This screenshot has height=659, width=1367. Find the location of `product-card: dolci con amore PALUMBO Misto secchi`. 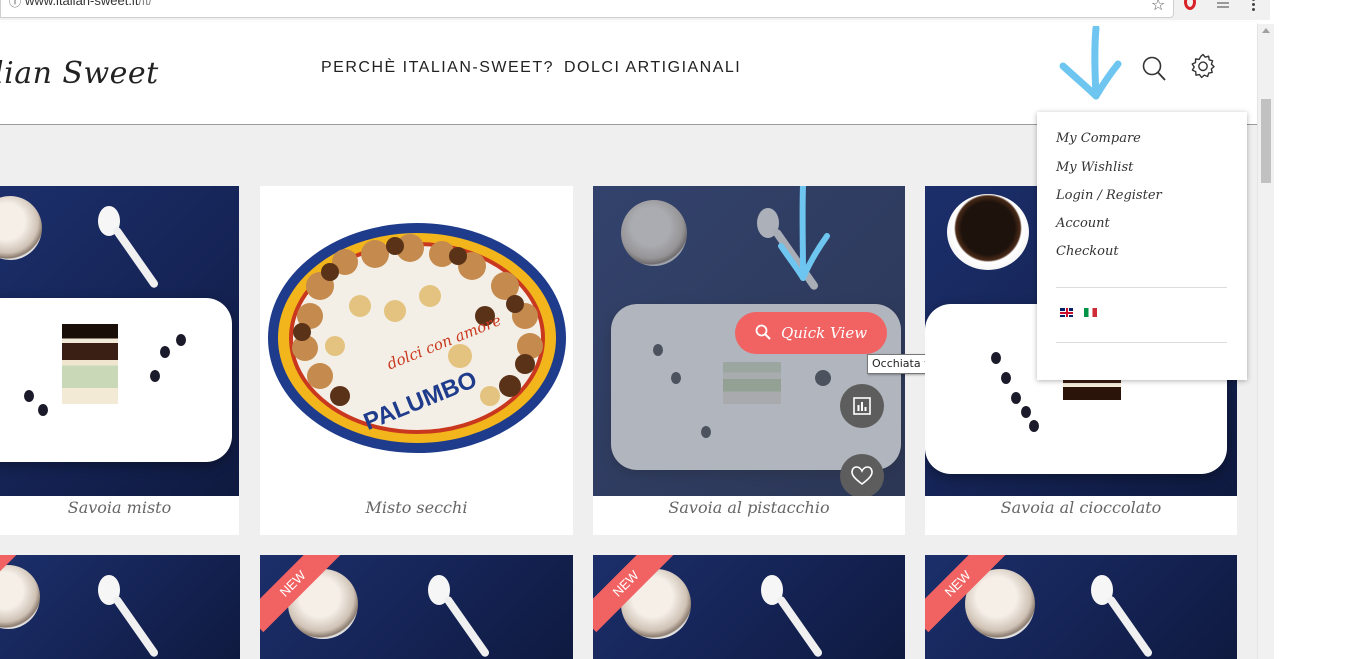

product-card: dolci con amore PALUMBO Misto secchi is located at coordinates (416, 360).